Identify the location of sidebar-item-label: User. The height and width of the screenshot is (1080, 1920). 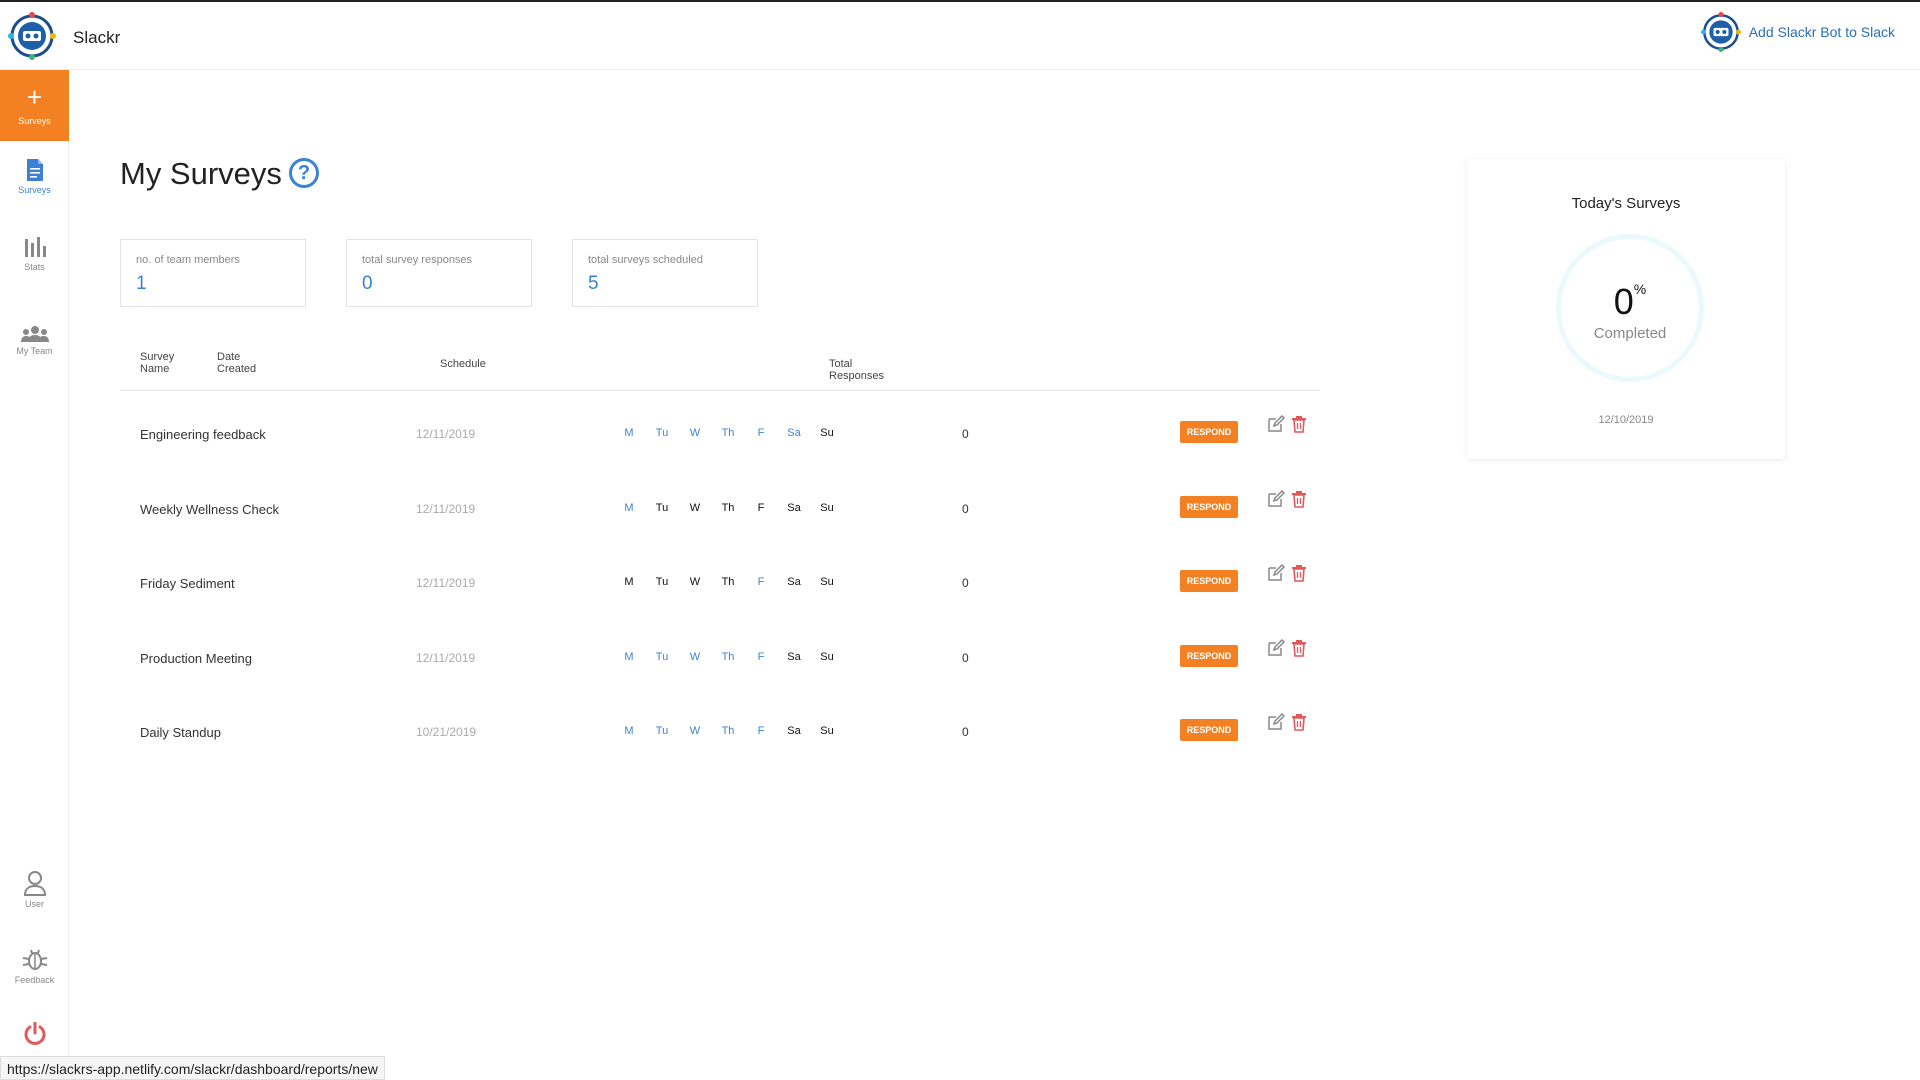
(34, 904).